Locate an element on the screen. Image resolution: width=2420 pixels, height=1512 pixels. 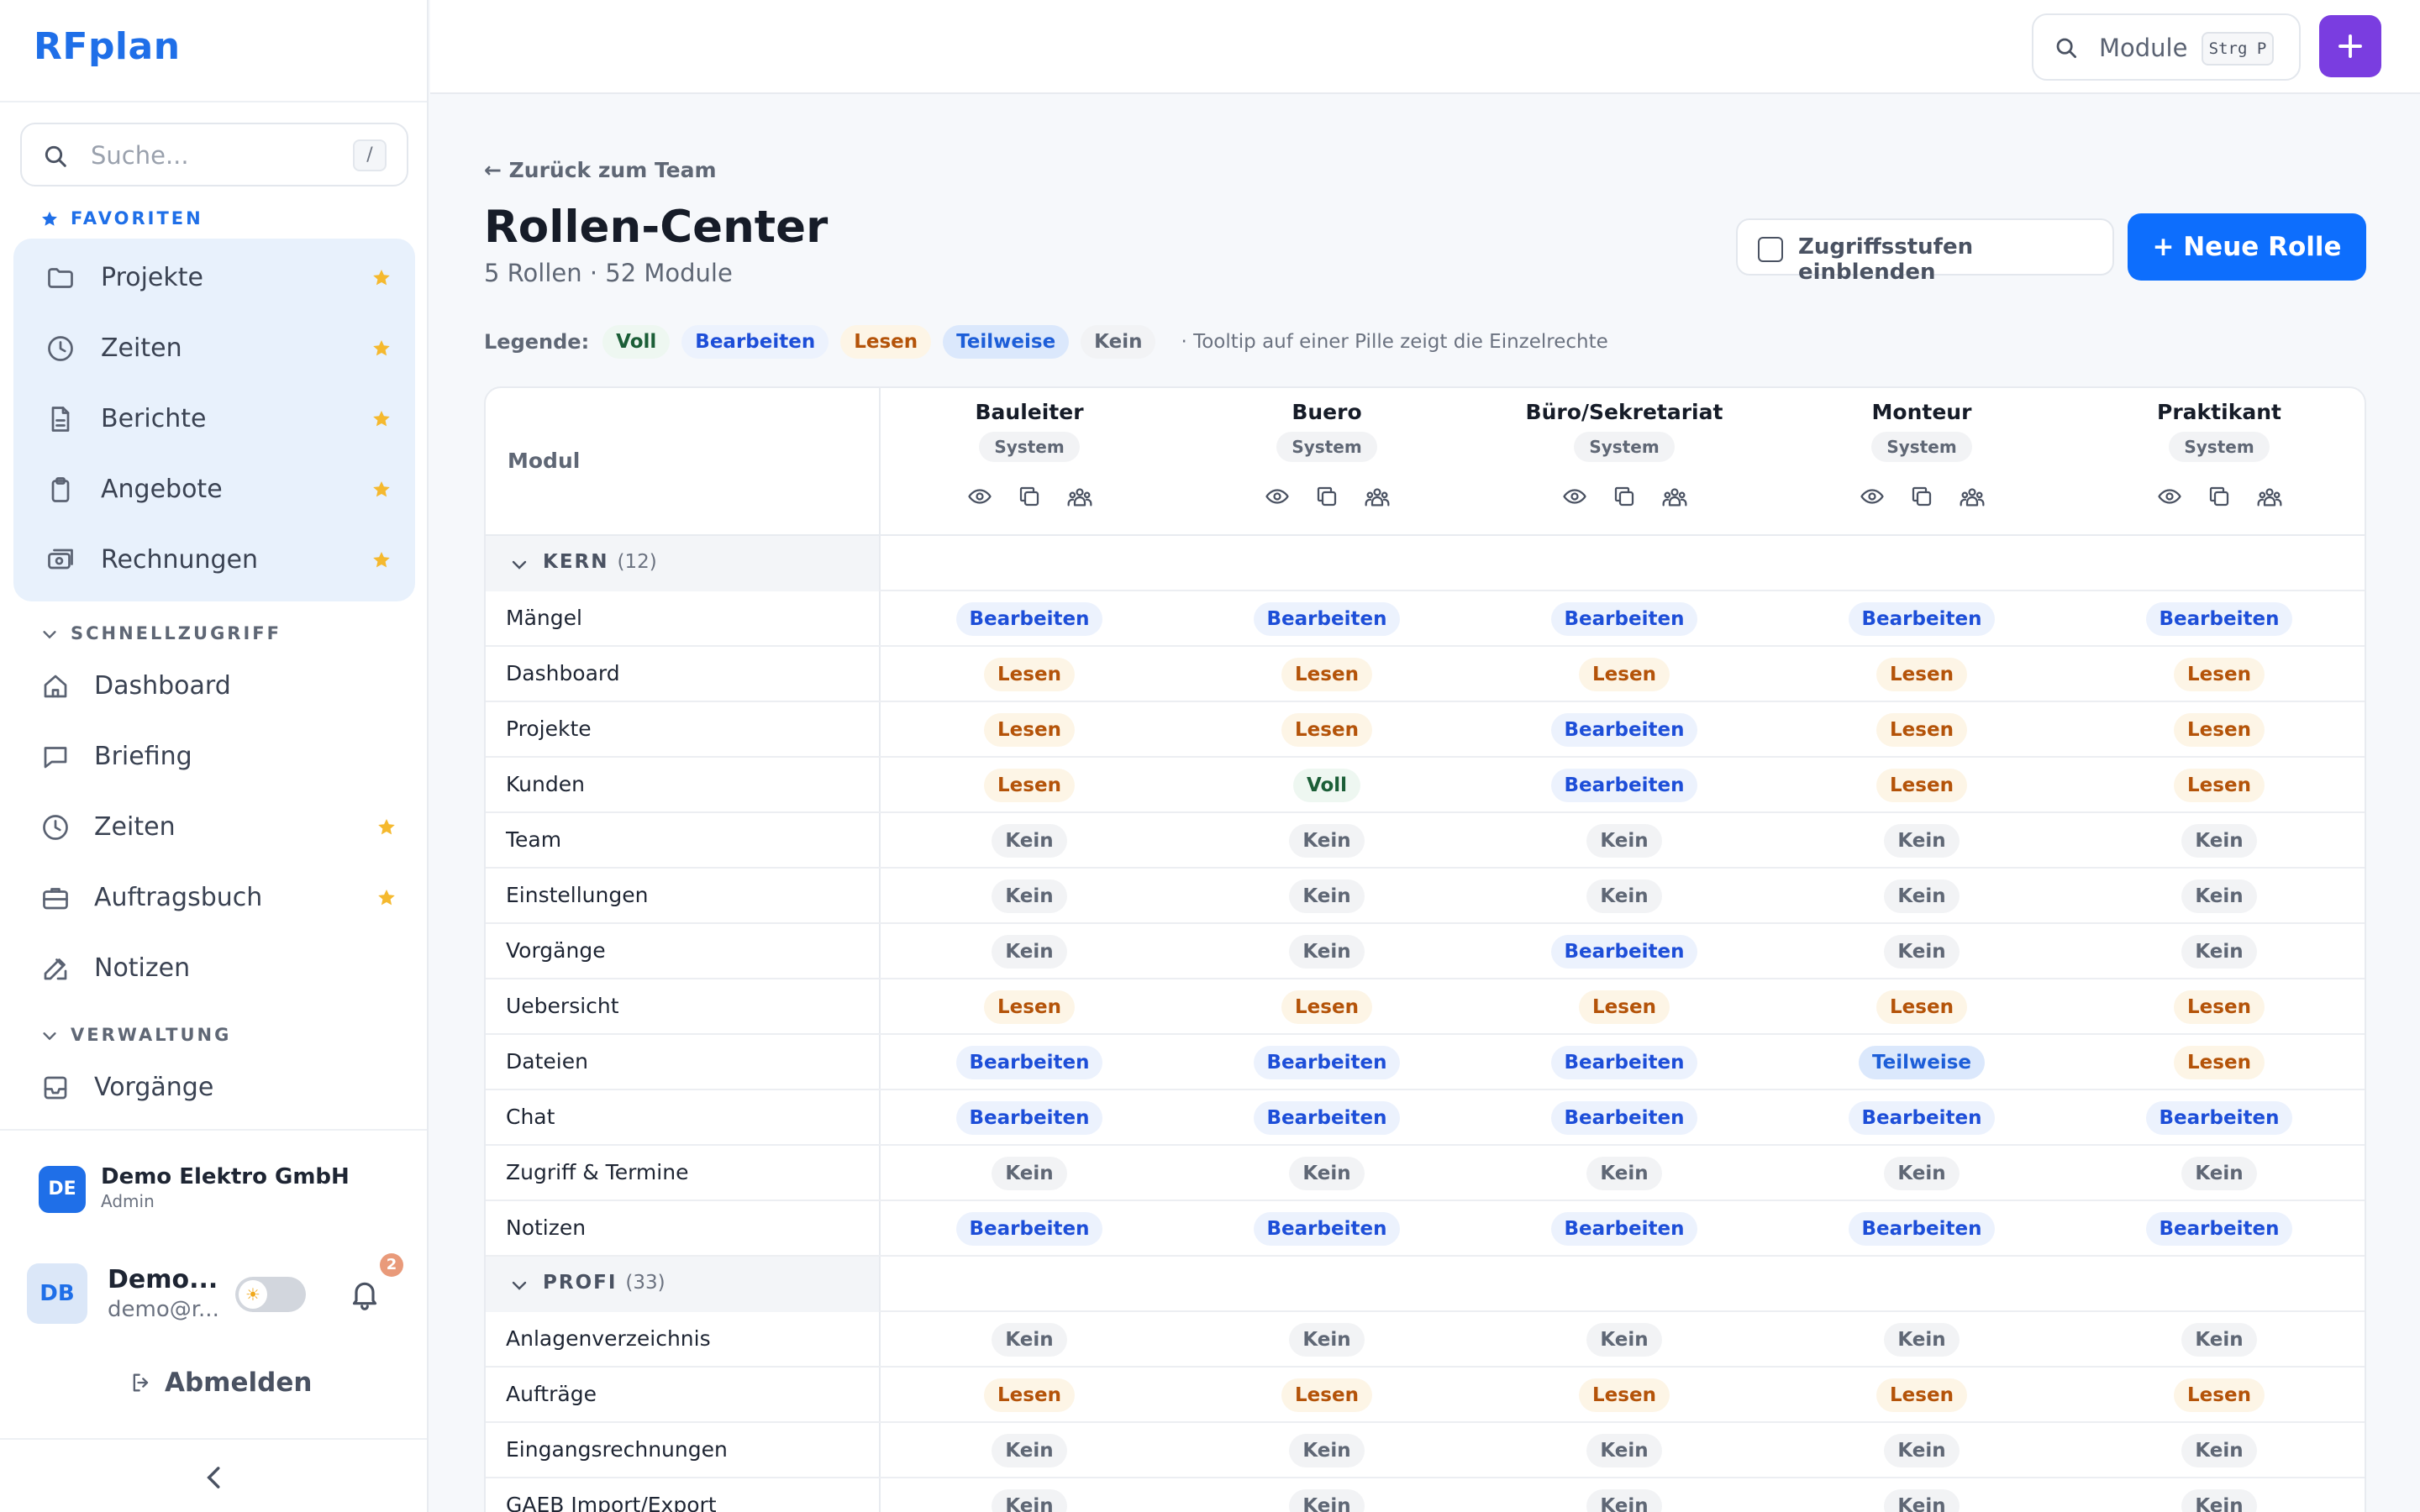
module-search-button: Module Strg P is located at coordinates (2166, 47).